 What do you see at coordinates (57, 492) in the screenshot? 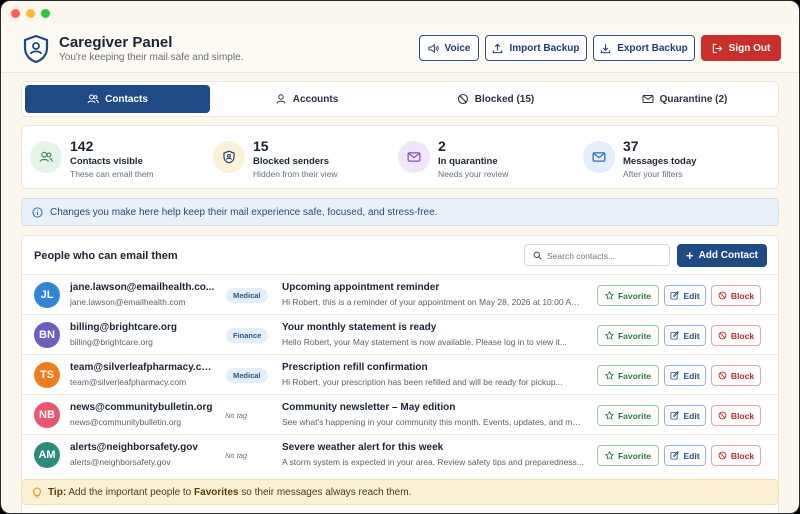
I see `tip-prefix: Tip:` at bounding box center [57, 492].